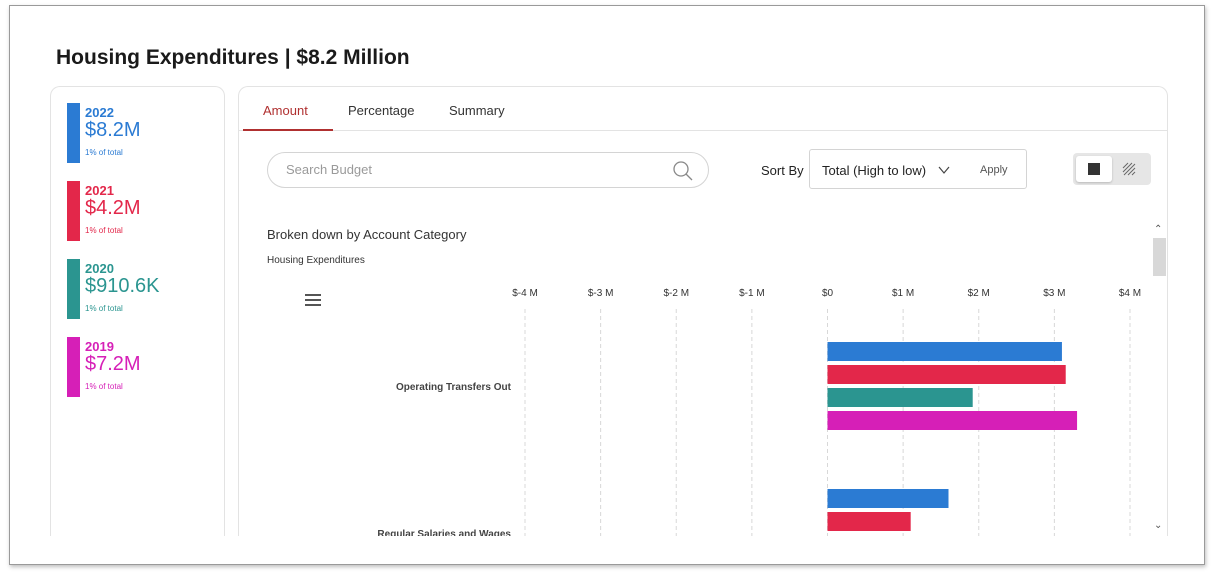 This screenshot has width=1214, height=572. I want to click on year-amount: $910.6K, so click(122, 286).